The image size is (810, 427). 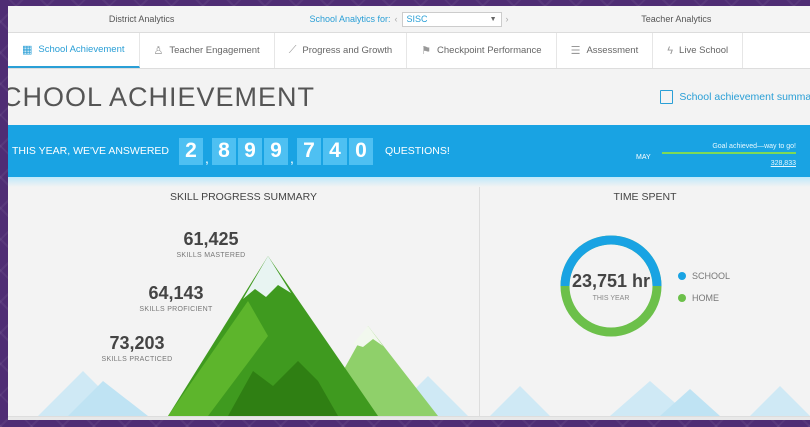 I want to click on legend-label: SCHOOL, so click(x=711, y=276).